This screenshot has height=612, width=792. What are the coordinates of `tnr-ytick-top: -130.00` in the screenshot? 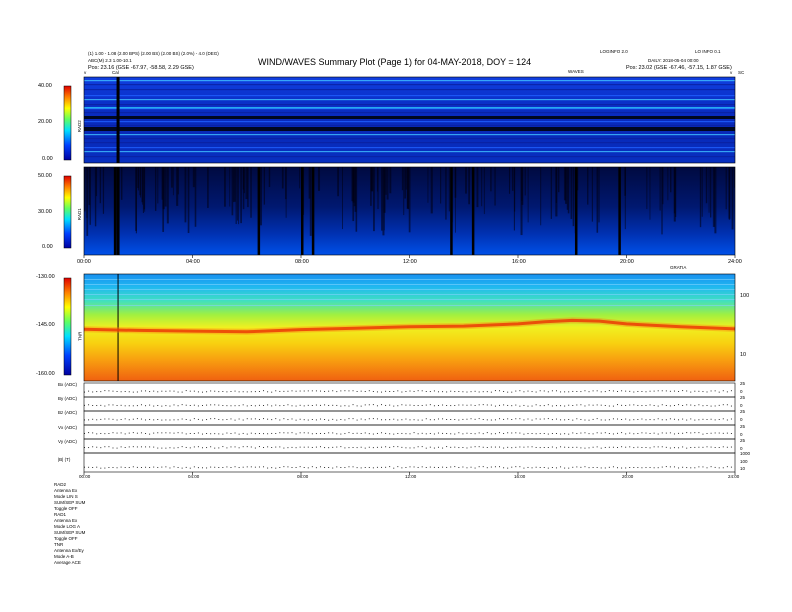 It's located at (45, 277).